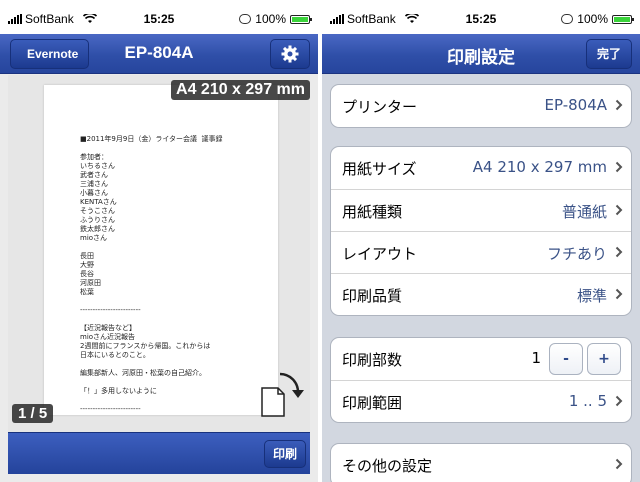  Describe the element at coordinates (151, 139) in the screenshot. I see `document-line: ■2011年9月9日（金）ライター会議 議事録` at that location.